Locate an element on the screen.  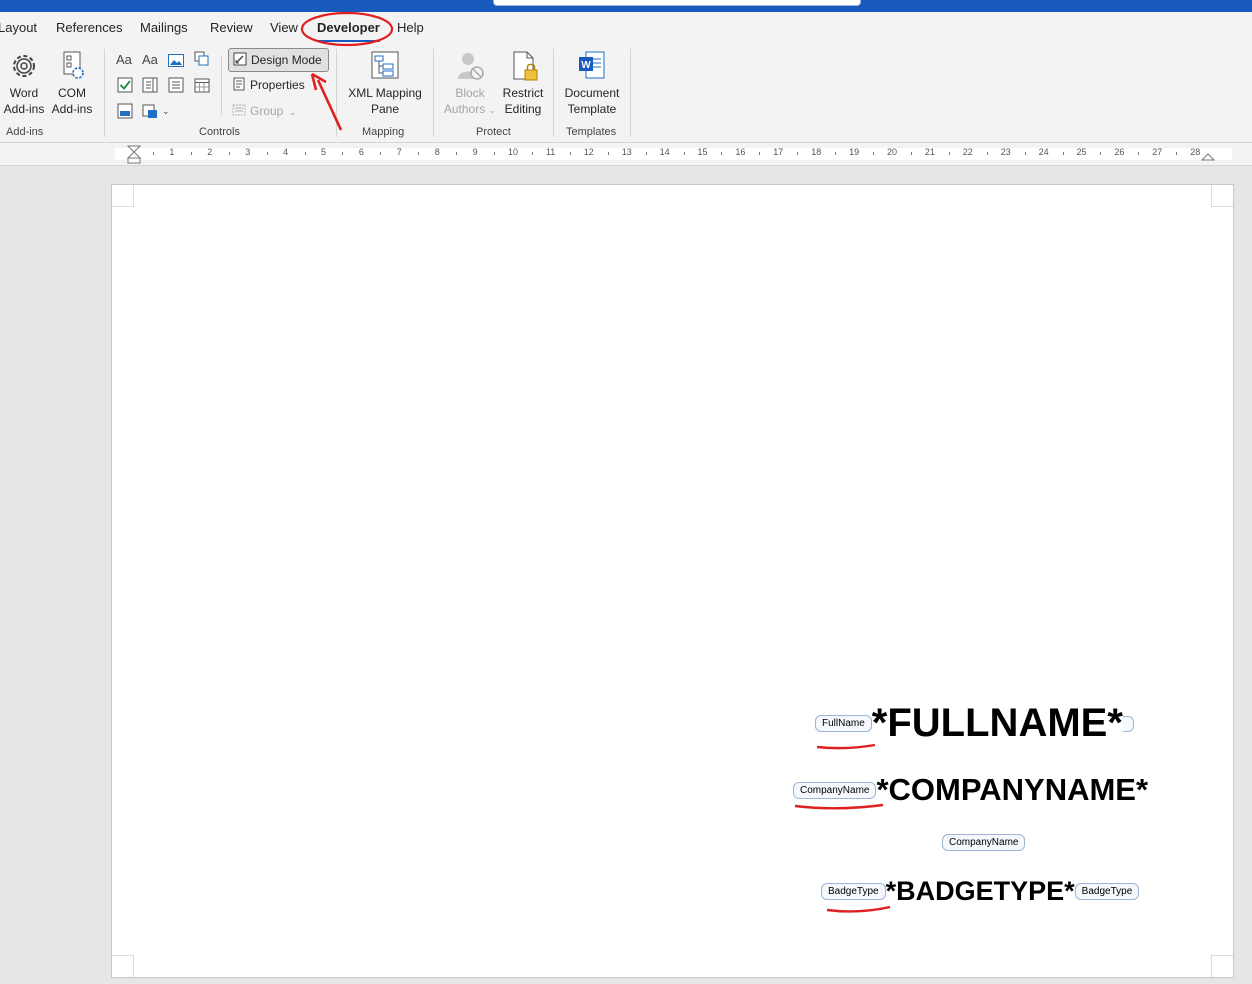
xml-mapping-pane-button: XML Mapping Pane is located at coordinates (385, 83).